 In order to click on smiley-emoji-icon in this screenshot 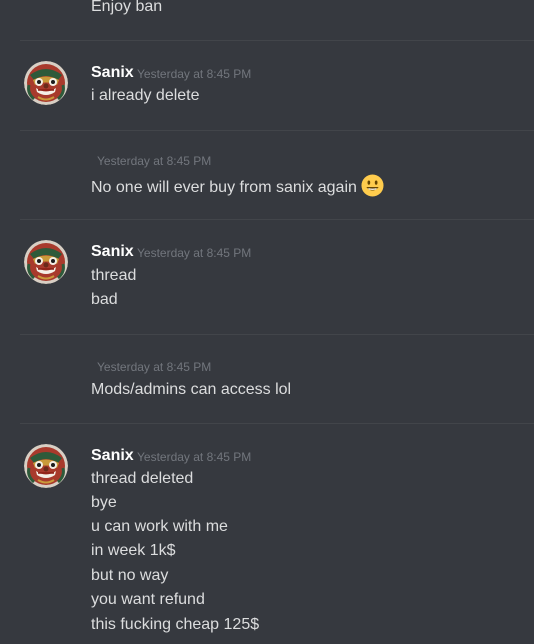, I will do `click(372, 185)`.